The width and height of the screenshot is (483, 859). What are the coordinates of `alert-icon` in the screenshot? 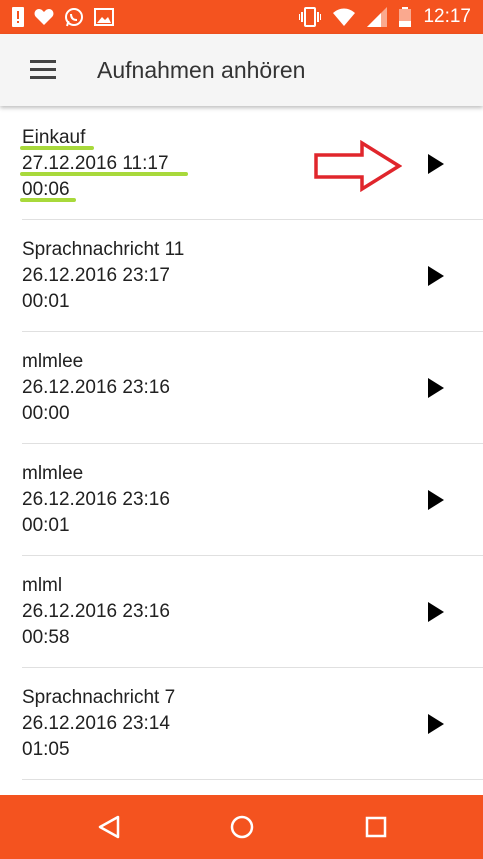 It's located at (18, 17).